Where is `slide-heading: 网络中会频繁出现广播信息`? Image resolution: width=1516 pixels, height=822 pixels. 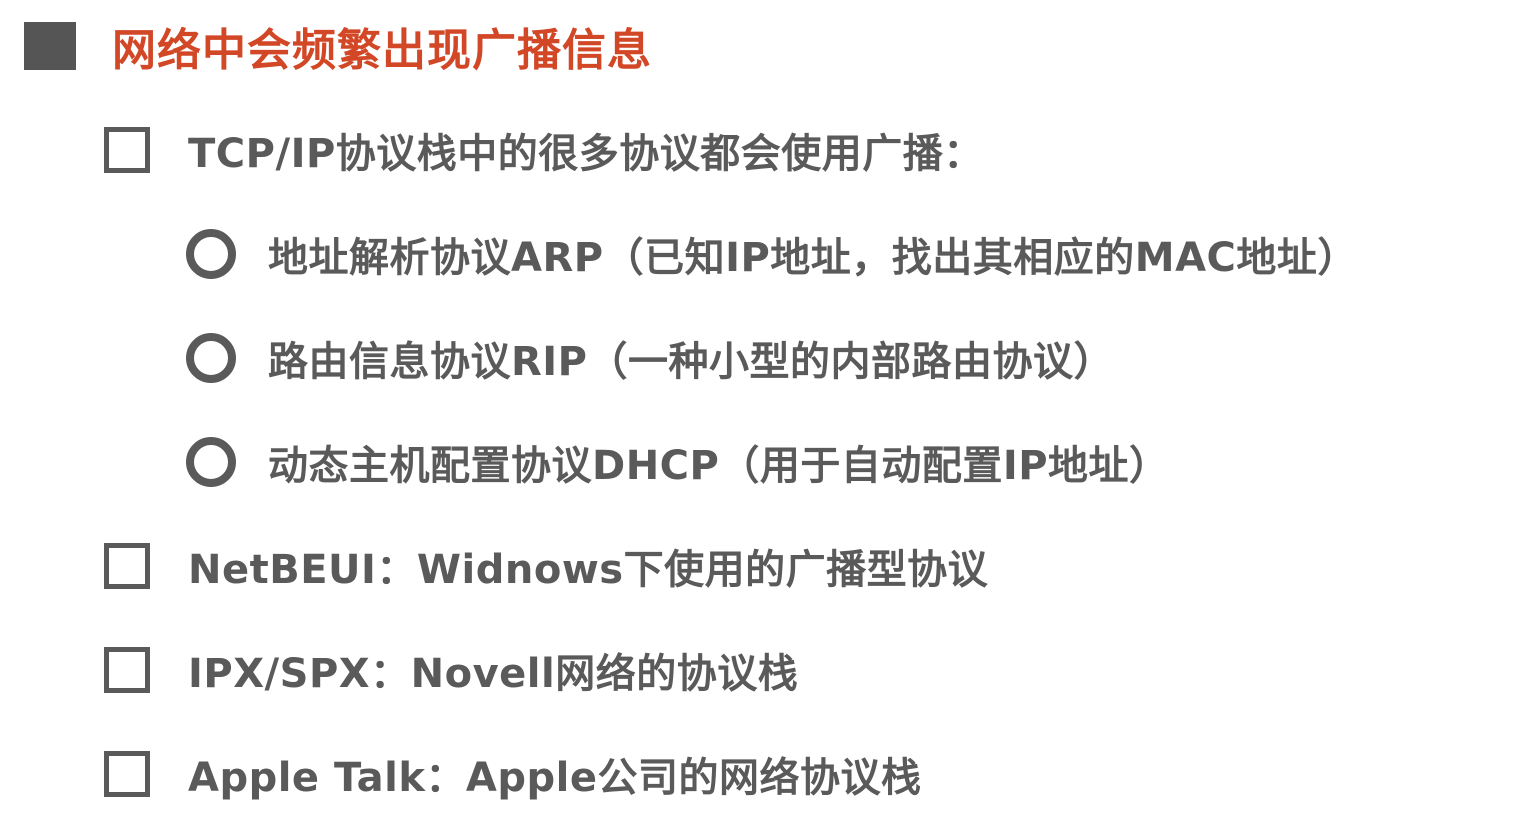 slide-heading: 网络中会频繁出现广播信息 is located at coordinates (338, 46).